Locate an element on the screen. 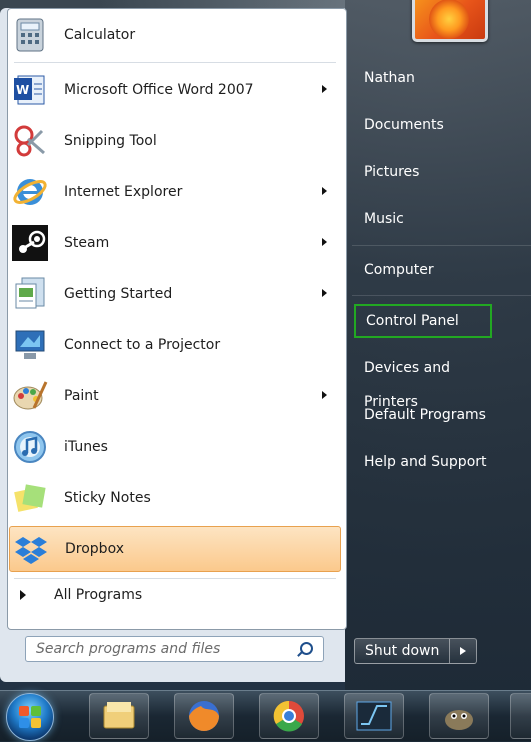 This screenshot has width=531, height=742. program-item-paint: Paint is located at coordinates (175, 396).